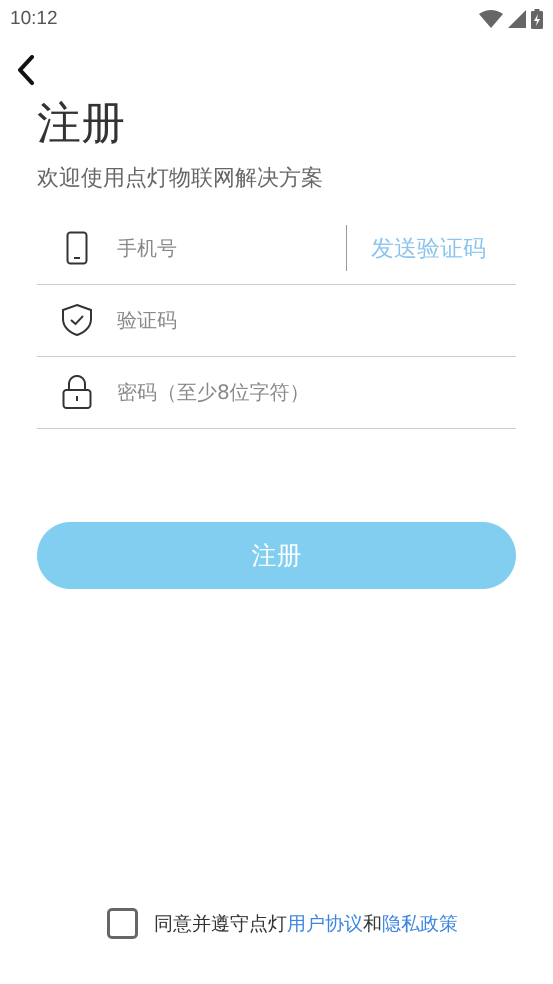 The image size is (553, 984). I want to click on padlock-icon, so click(77, 392).